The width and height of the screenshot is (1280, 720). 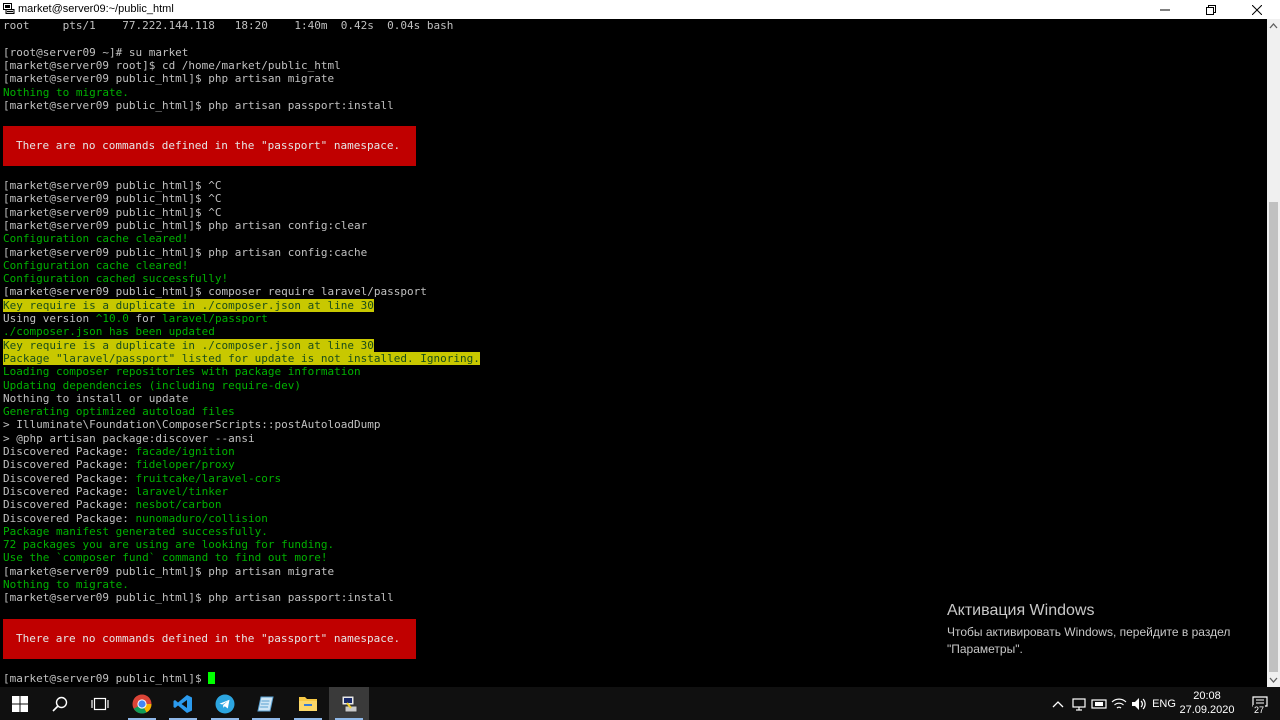 I want to click on scroll-up-button, so click(x=1273, y=26).